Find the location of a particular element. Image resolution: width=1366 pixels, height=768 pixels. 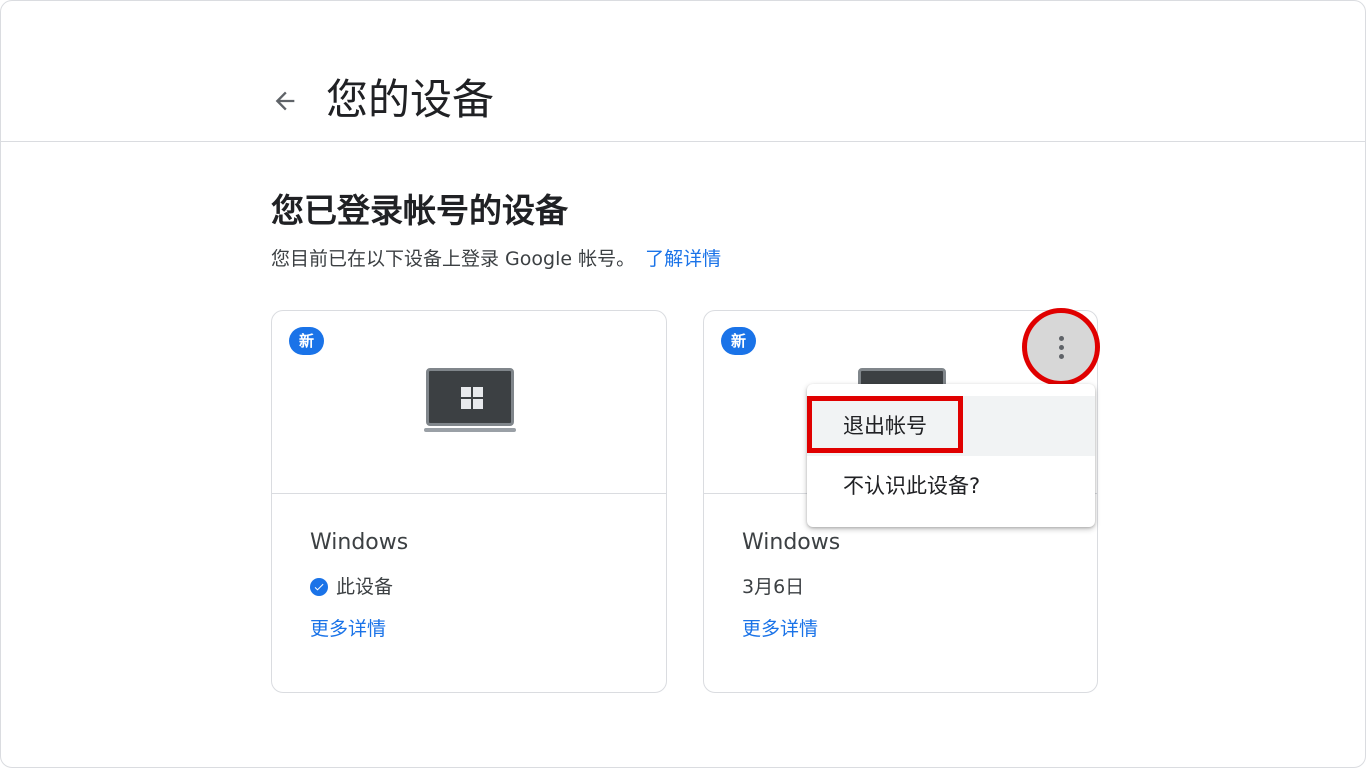

page-title: 您的设备 is located at coordinates (410, 99).